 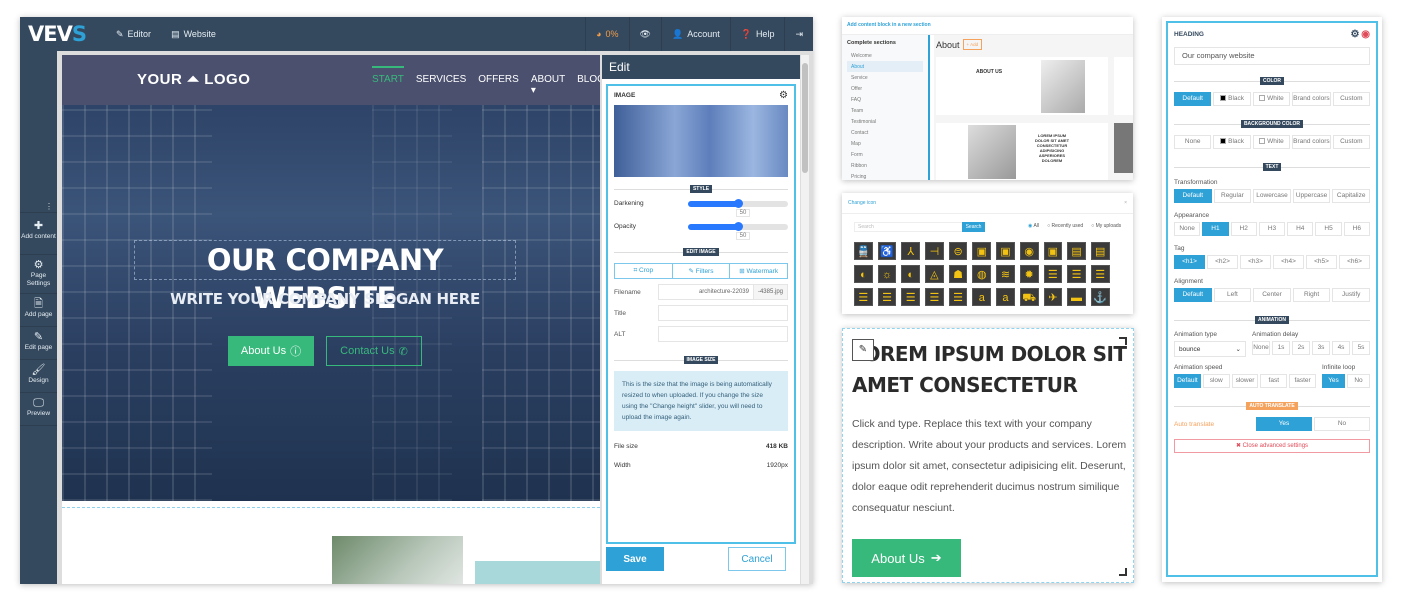 I want to click on hero-title: OUR COMPANY WEBSITE, so click(x=325, y=277).